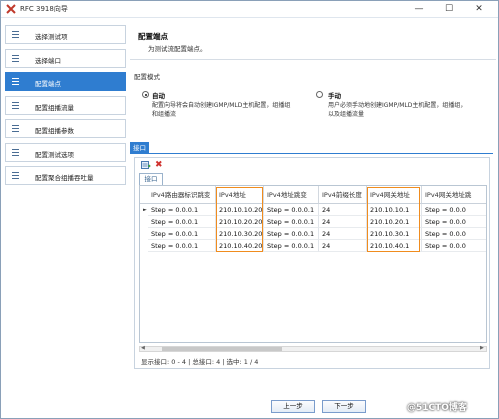 The height and width of the screenshot is (419, 499). I want to click on add-row-icon, so click(146, 165).